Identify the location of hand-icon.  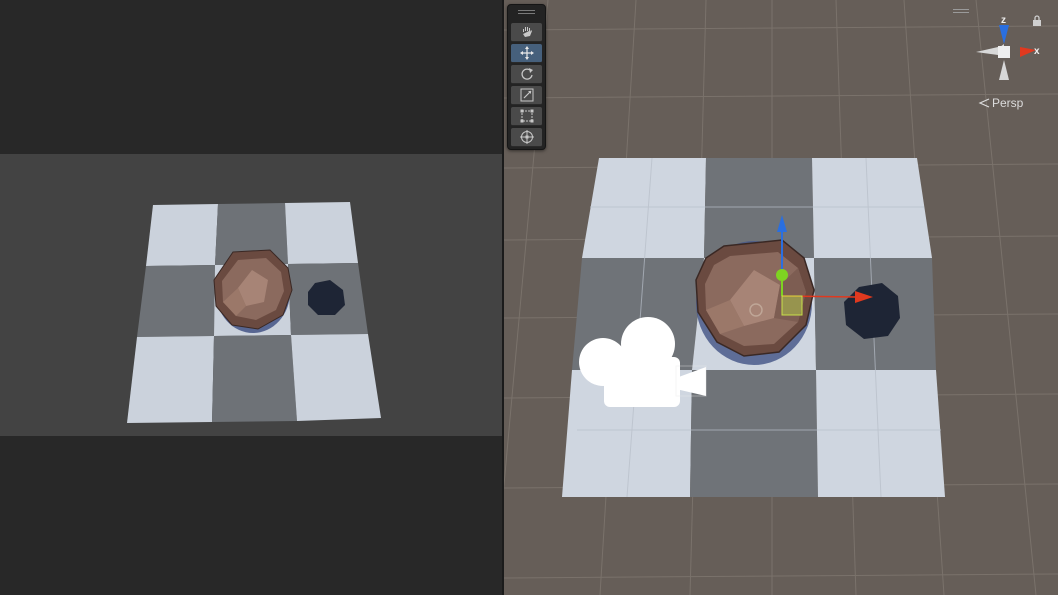
(527, 32).